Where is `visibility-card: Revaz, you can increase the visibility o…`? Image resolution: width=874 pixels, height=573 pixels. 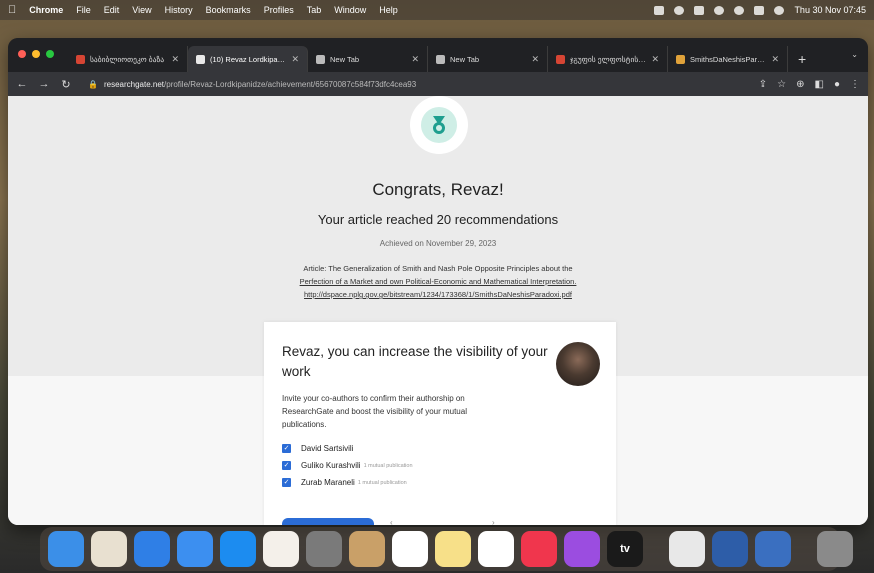
visibility-card: Revaz, you can increase the visibility o… is located at coordinates (440, 423).